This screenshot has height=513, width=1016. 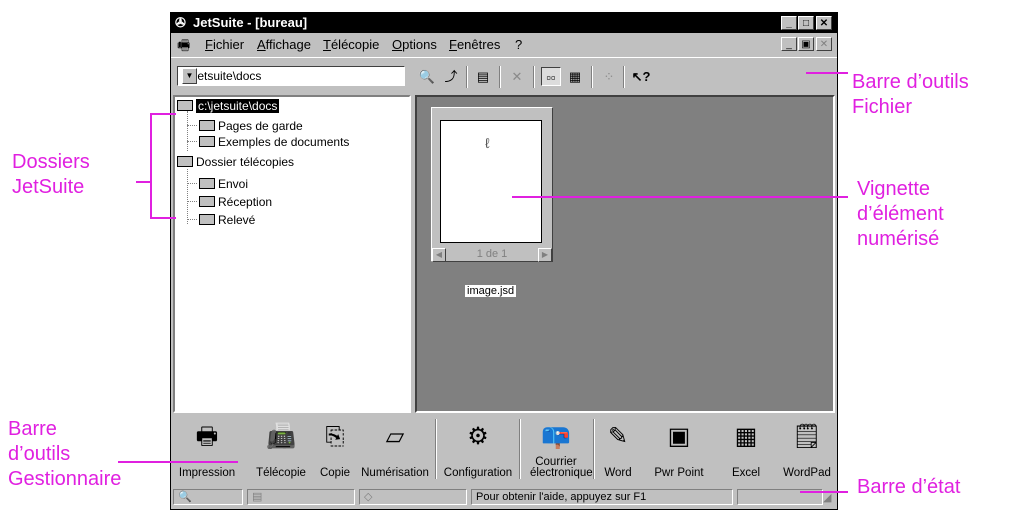 What do you see at coordinates (260, 126) in the screenshot?
I see `tree-item-label: Pages de garde` at bounding box center [260, 126].